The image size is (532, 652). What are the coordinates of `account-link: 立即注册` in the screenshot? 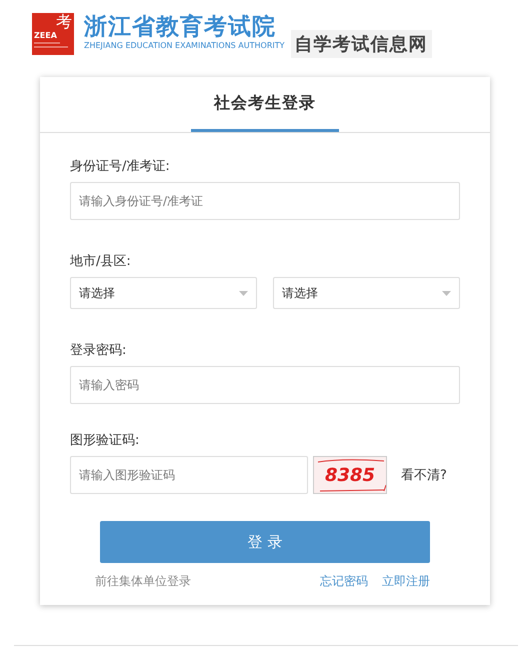 It's located at (406, 581).